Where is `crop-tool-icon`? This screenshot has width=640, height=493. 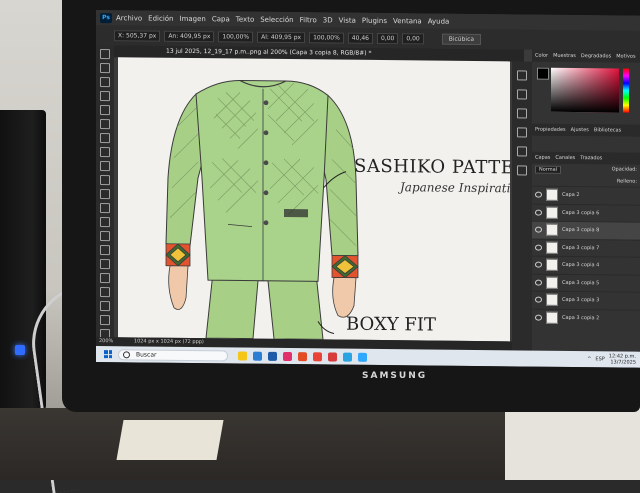 crop-tool-icon is located at coordinates (105, 110).